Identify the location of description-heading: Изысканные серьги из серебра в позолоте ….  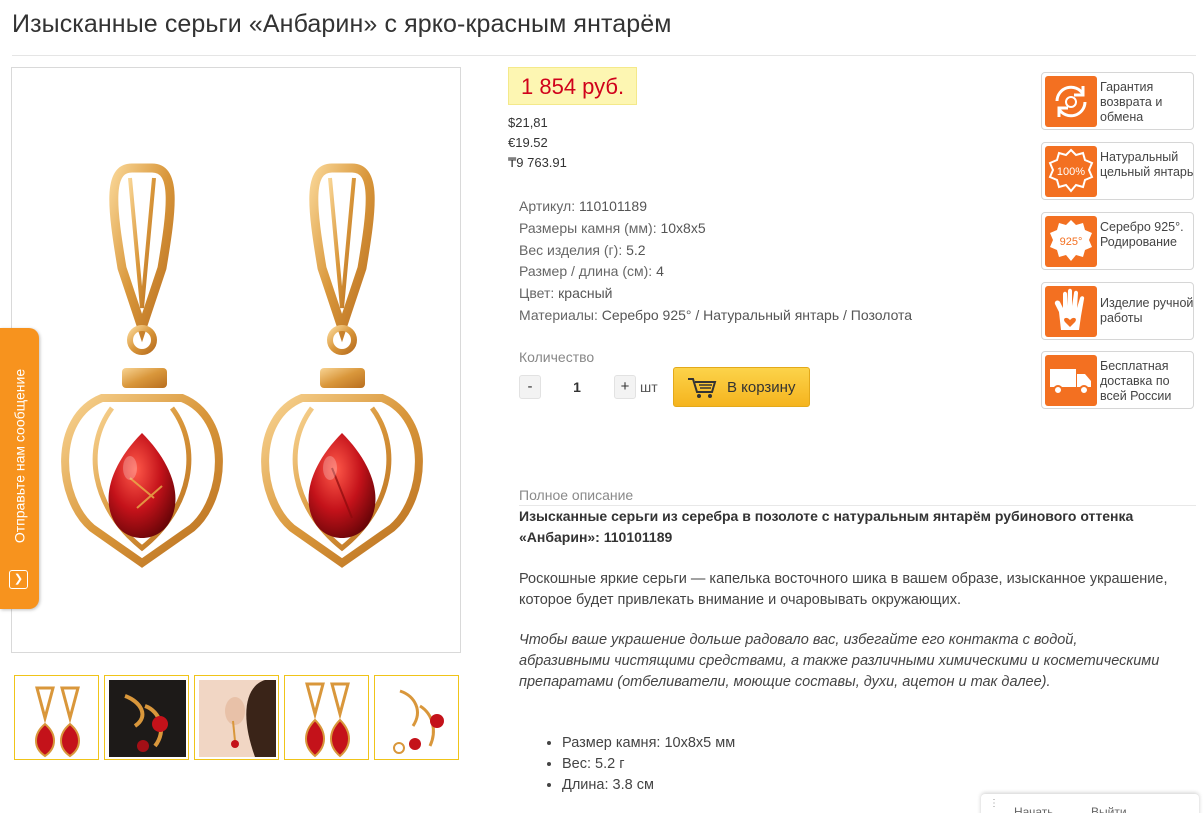
(826, 526).